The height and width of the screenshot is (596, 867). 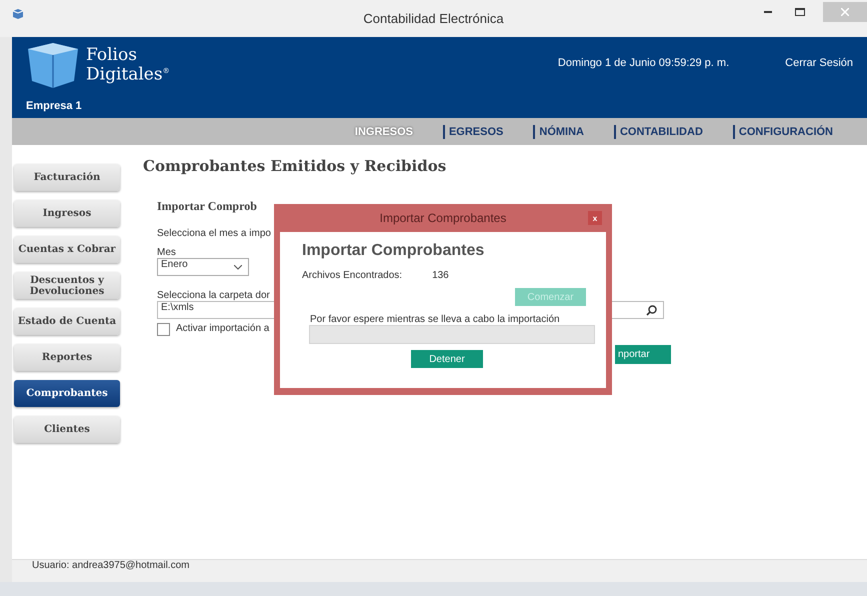 I want to click on auto-import-checkbox, so click(x=163, y=329).